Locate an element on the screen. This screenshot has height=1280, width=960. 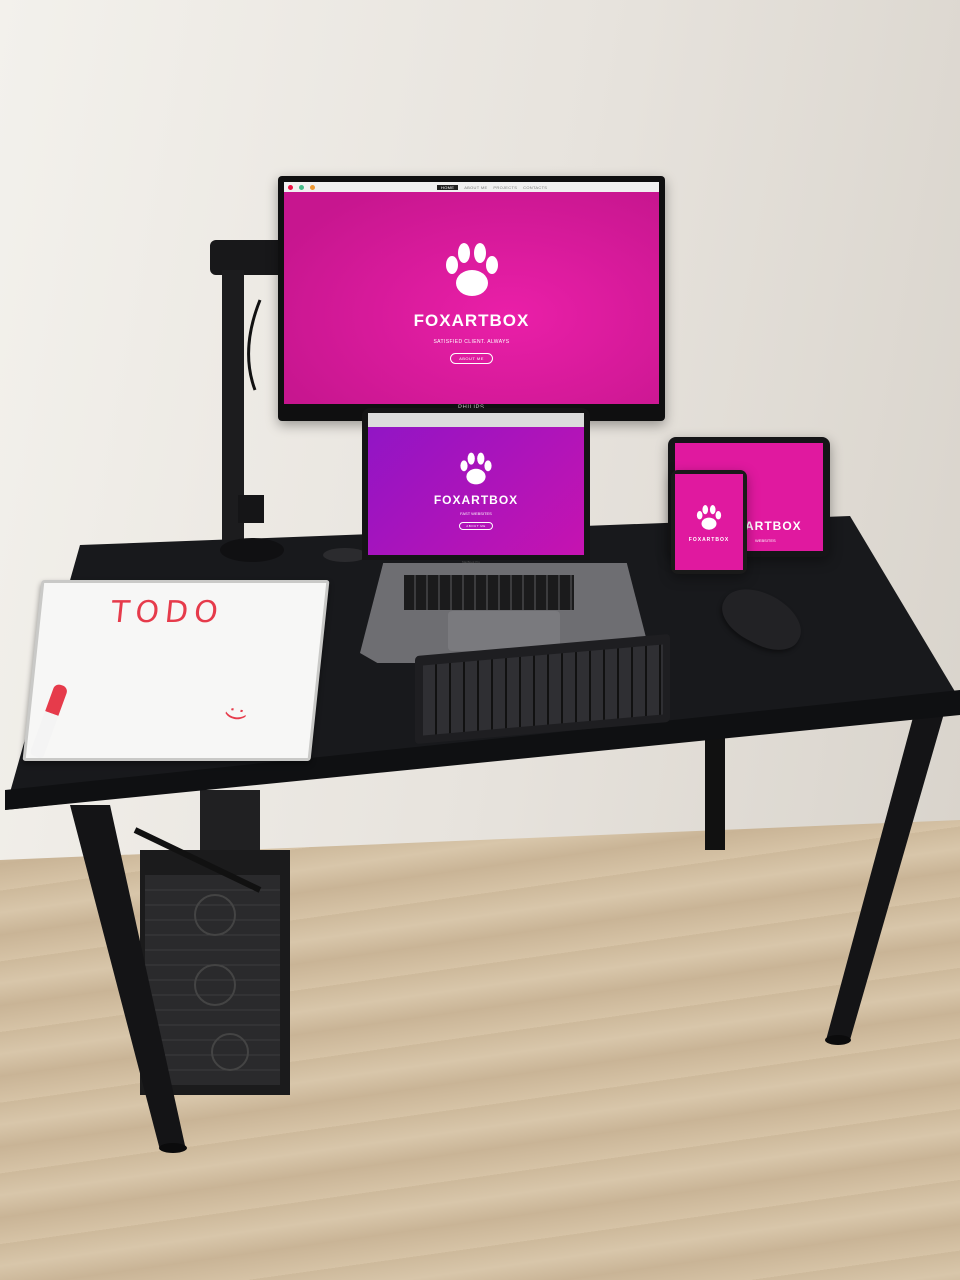
laptop-site-tagline: FAST WEBSITES is located at coordinates (476, 513).